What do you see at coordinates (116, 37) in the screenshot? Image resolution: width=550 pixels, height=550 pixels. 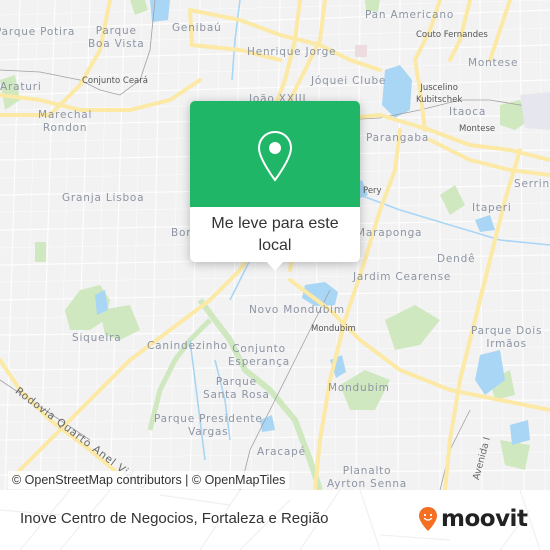 I see `map-label-parque-boa-vista: Parque Boa Vista` at bounding box center [116, 37].